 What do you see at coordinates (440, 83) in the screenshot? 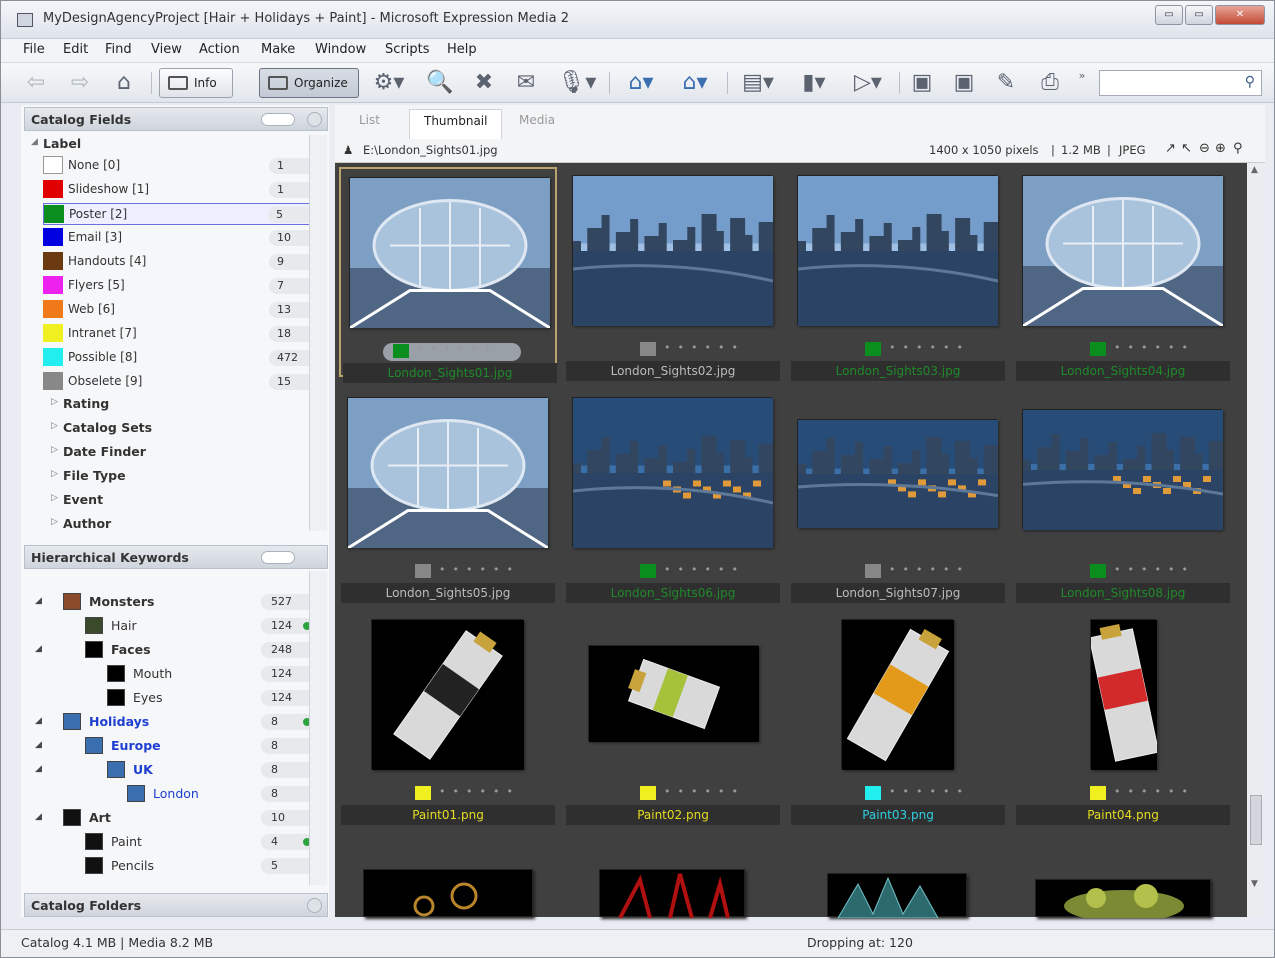
I see `find-document-icon: 🔍` at bounding box center [440, 83].